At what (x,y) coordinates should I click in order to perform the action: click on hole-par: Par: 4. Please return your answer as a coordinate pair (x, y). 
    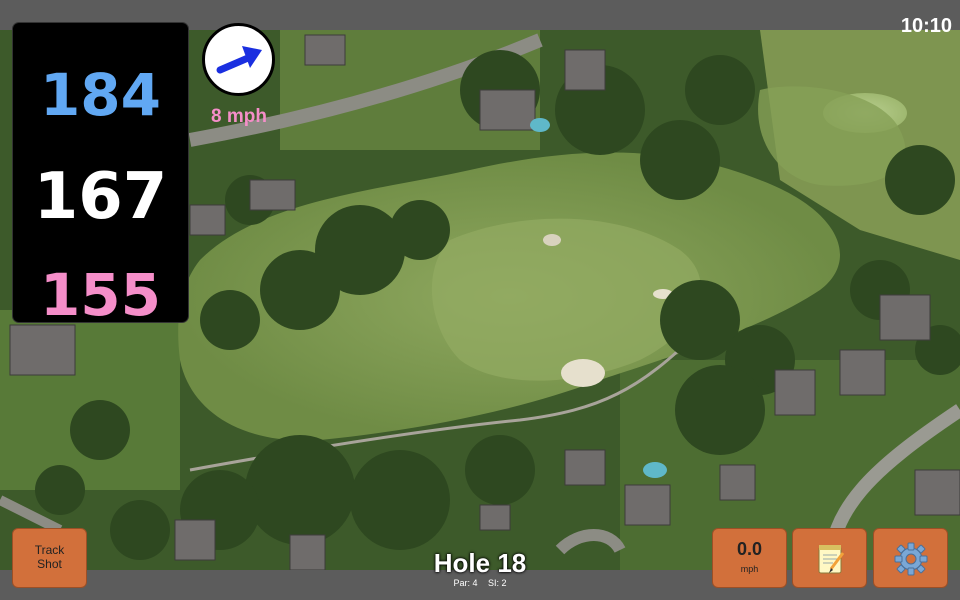
    Looking at the image, I should click on (465, 583).